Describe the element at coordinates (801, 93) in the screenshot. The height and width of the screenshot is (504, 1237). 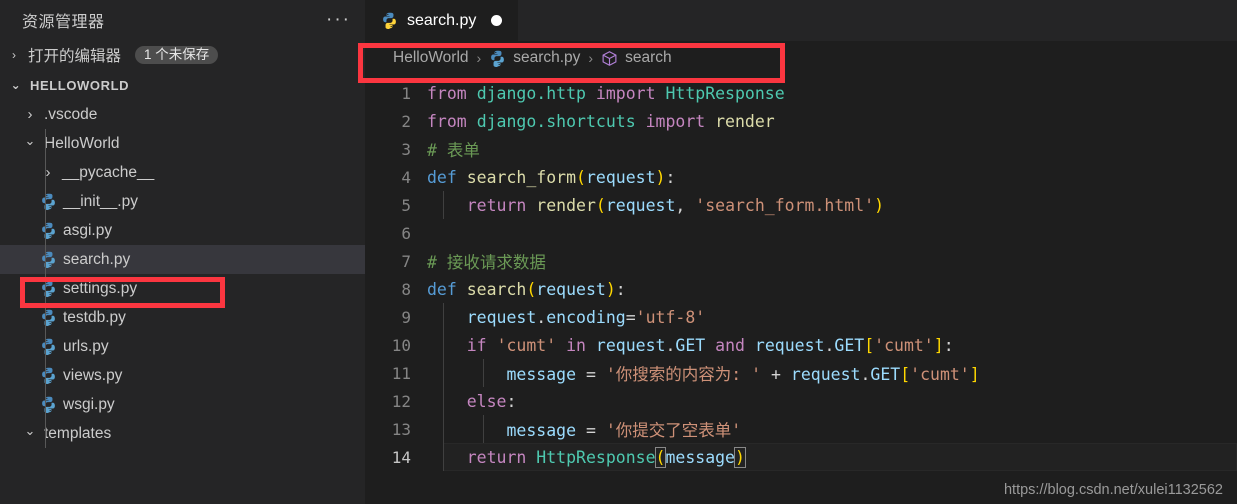
I see `code-line: 1 from django.http import HttpResponse` at that location.